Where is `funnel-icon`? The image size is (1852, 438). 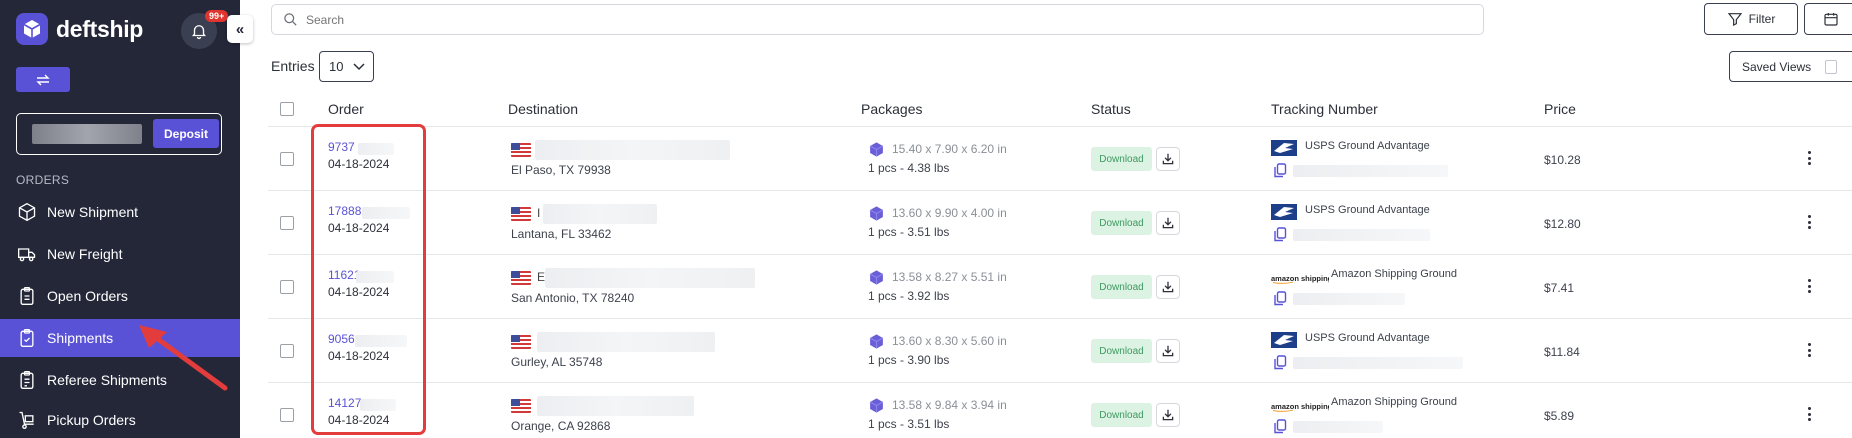 funnel-icon is located at coordinates (1734, 19).